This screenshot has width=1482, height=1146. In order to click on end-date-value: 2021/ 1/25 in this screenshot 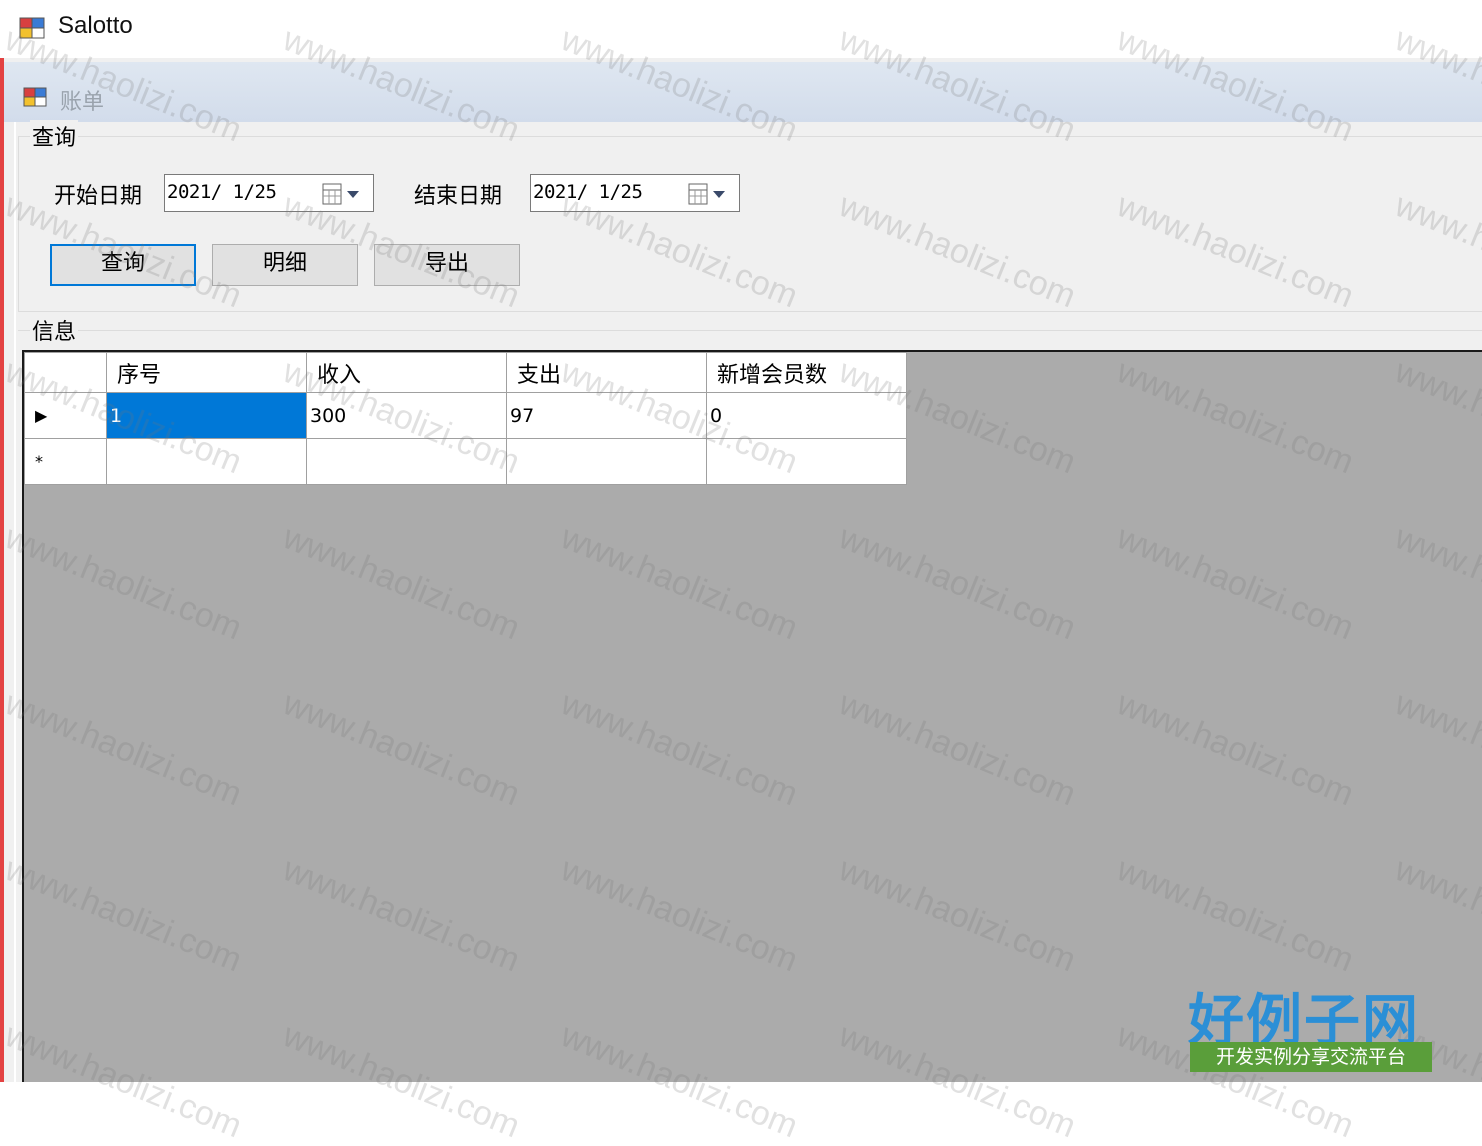, I will do `click(588, 192)`.